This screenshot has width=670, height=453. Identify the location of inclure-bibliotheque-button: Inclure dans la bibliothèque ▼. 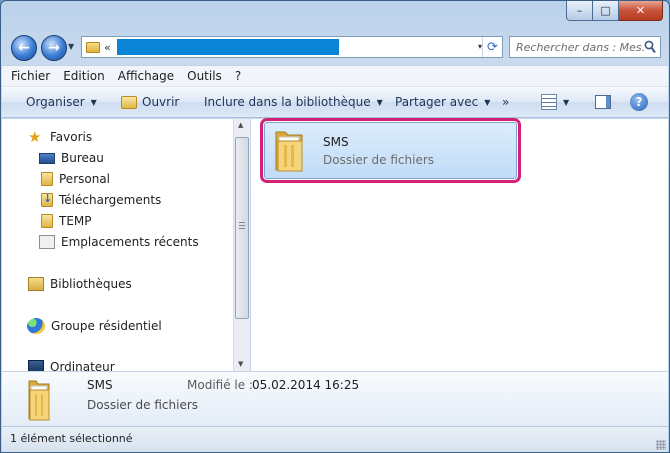
(293, 102).